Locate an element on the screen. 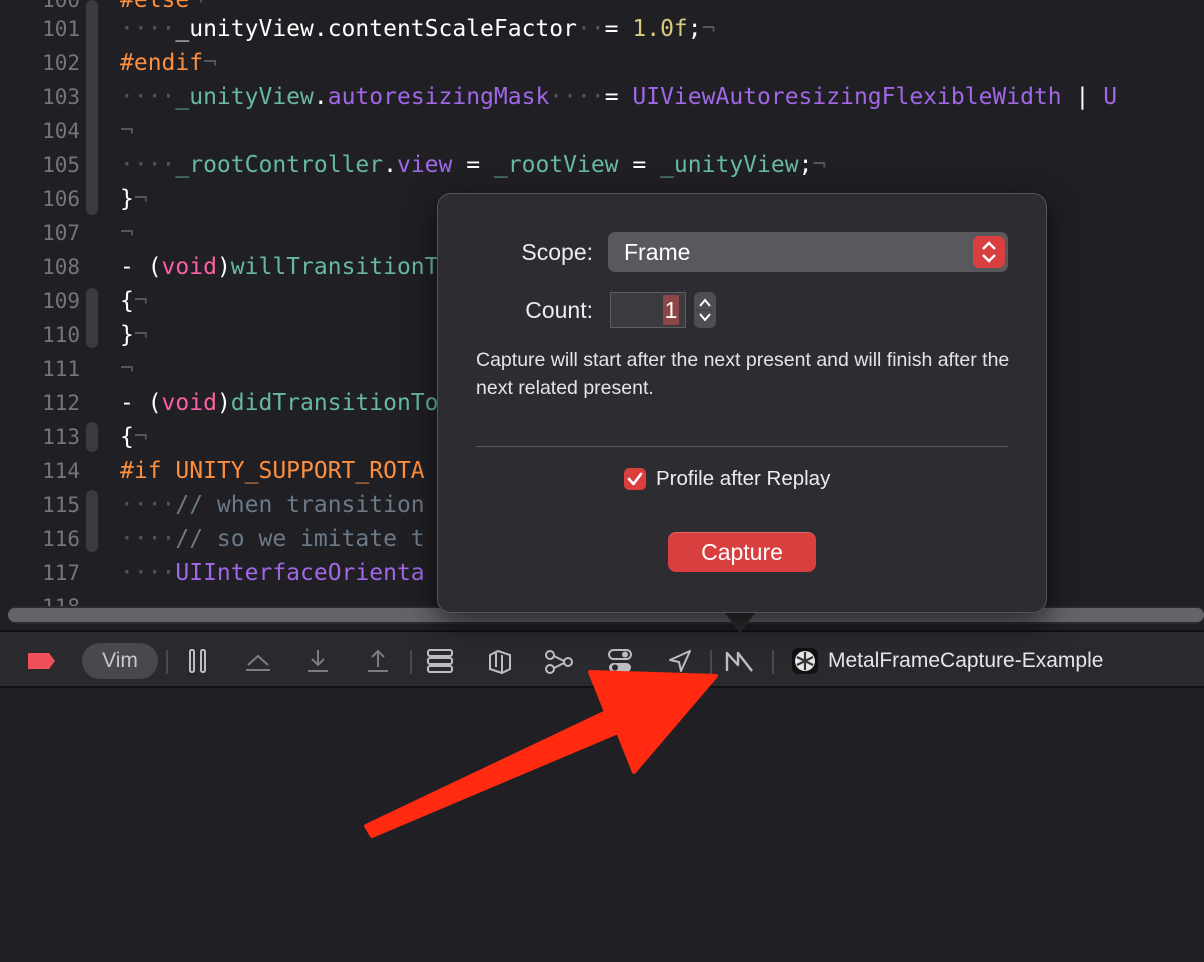 The image size is (1204, 962). app-target-icon is located at coordinates (805, 661).